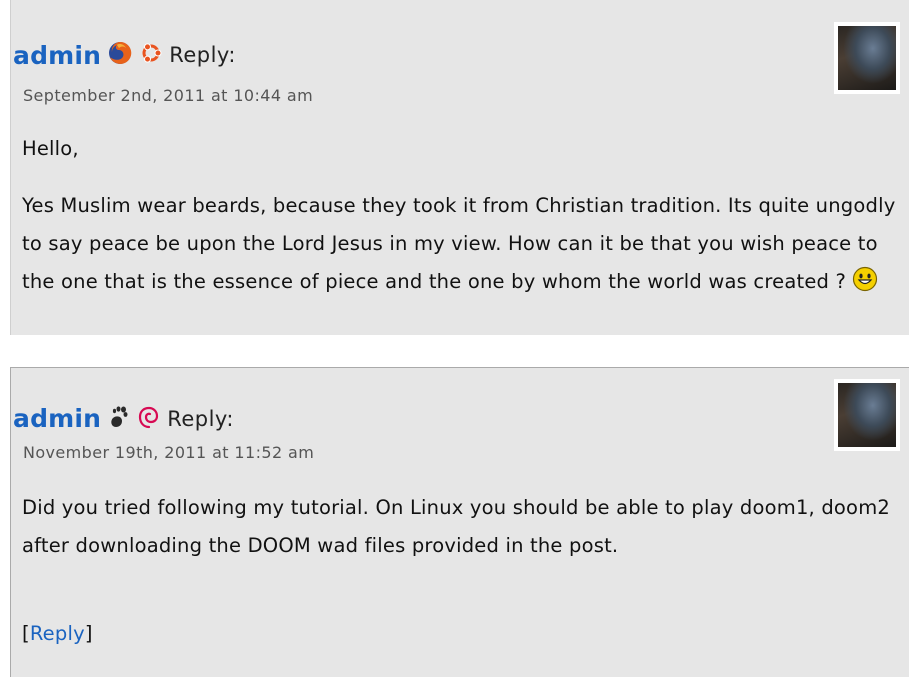  Describe the element at coordinates (57, 55) in the screenshot. I see `comment-1-author-link: admin` at that location.